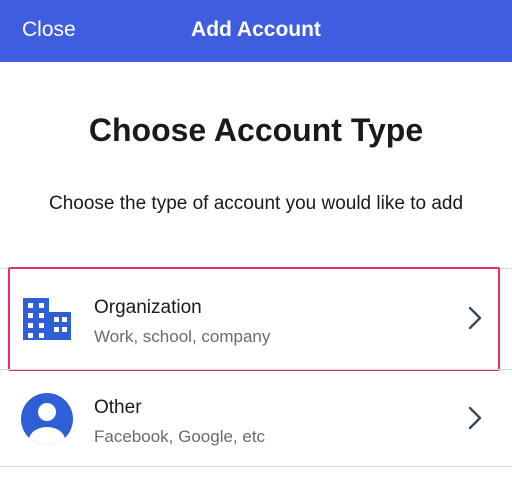  I want to click on nav-title: Add Account, so click(256, 29).